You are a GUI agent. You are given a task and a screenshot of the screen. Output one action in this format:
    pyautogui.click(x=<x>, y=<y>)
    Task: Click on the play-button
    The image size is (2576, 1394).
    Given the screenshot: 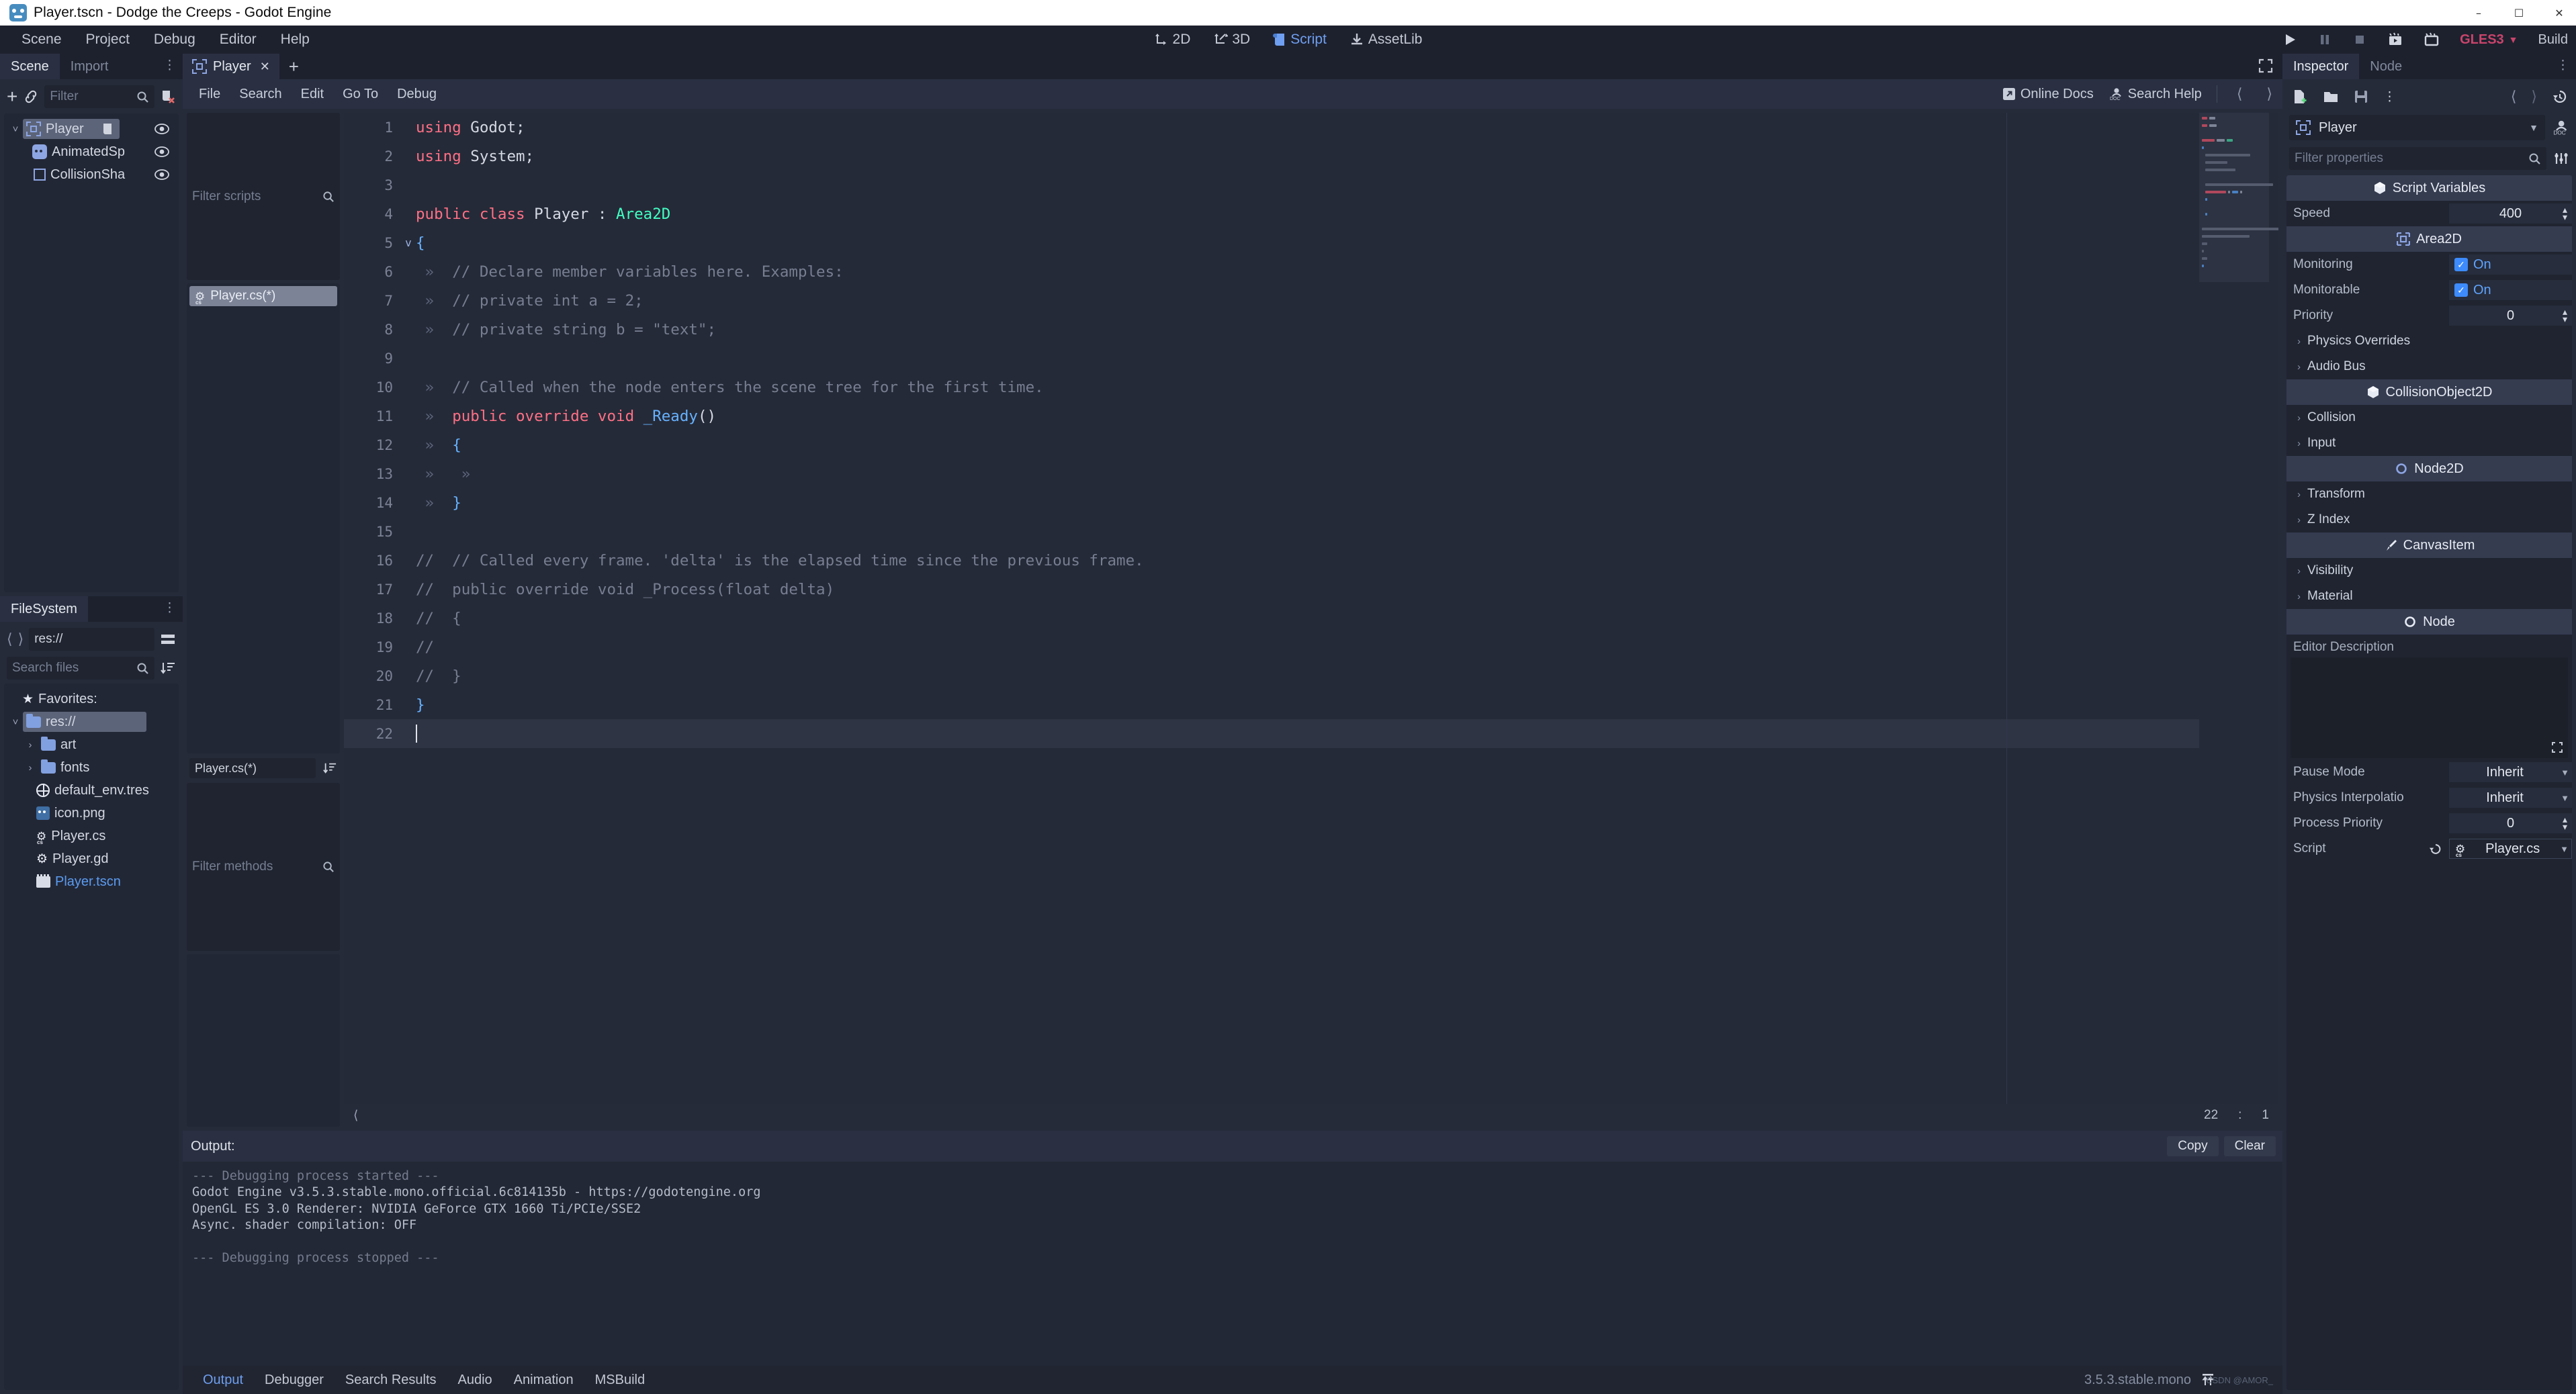 What is the action you would take?
    pyautogui.click(x=2290, y=39)
    